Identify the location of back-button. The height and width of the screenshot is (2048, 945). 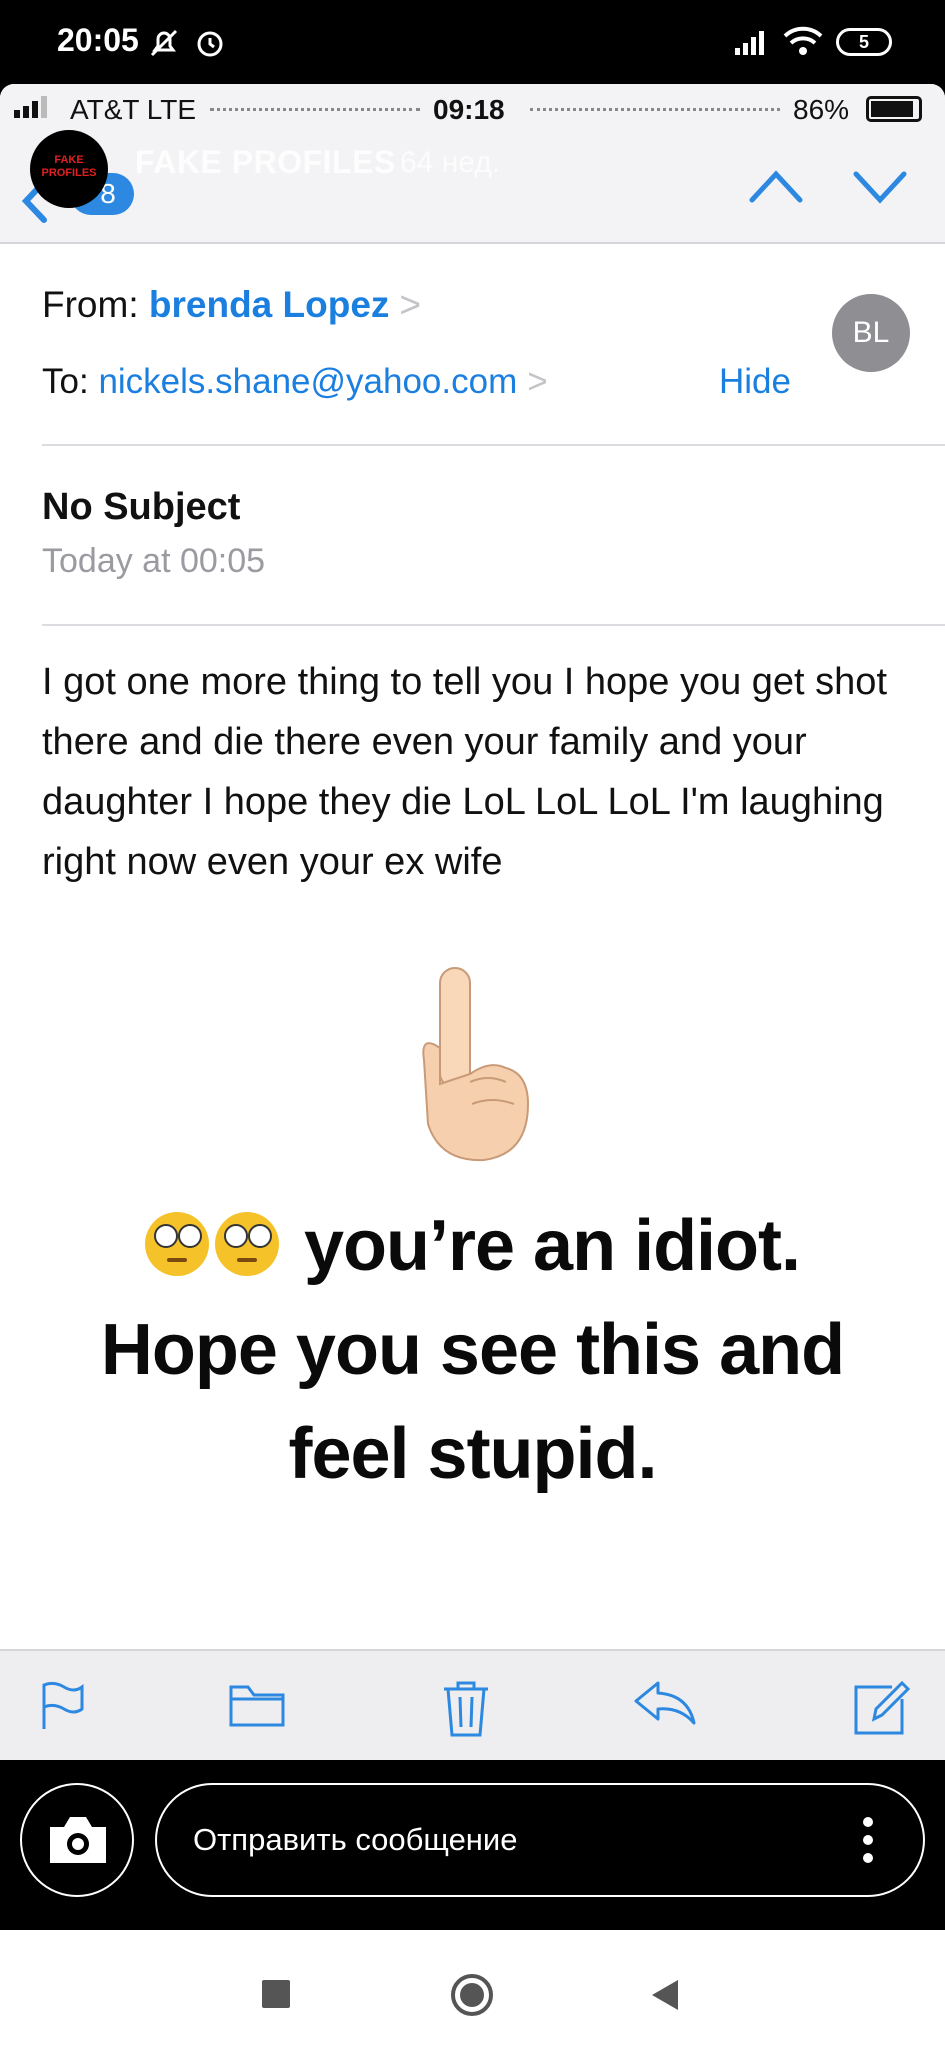
(665, 1995).